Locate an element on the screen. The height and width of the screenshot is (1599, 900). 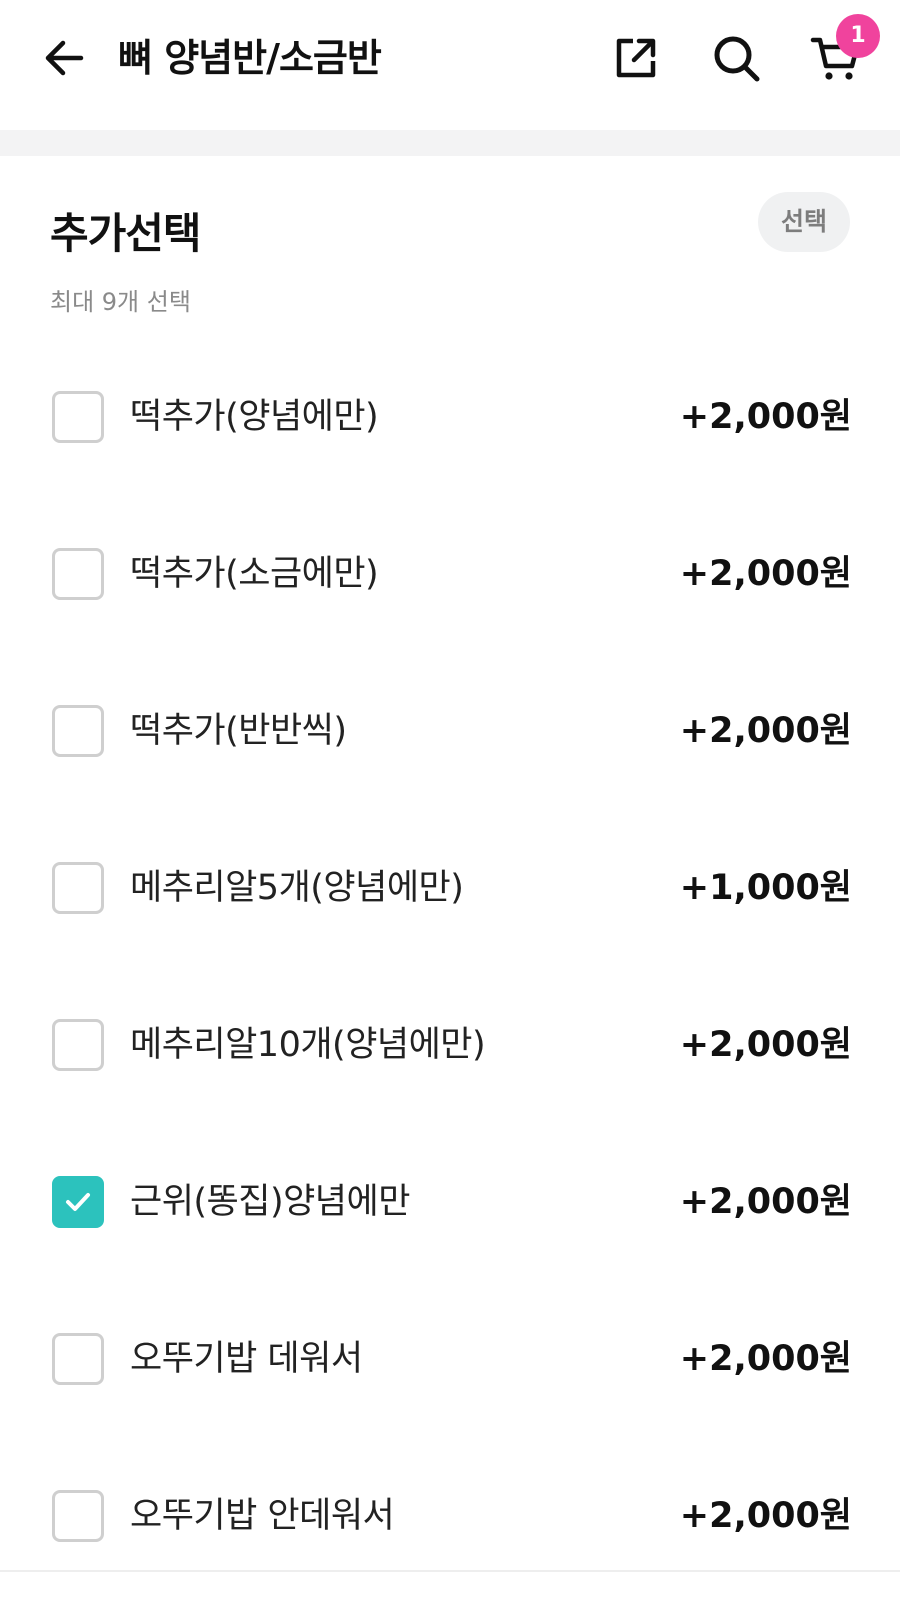
share-icon is located at coordinates (636, 58).